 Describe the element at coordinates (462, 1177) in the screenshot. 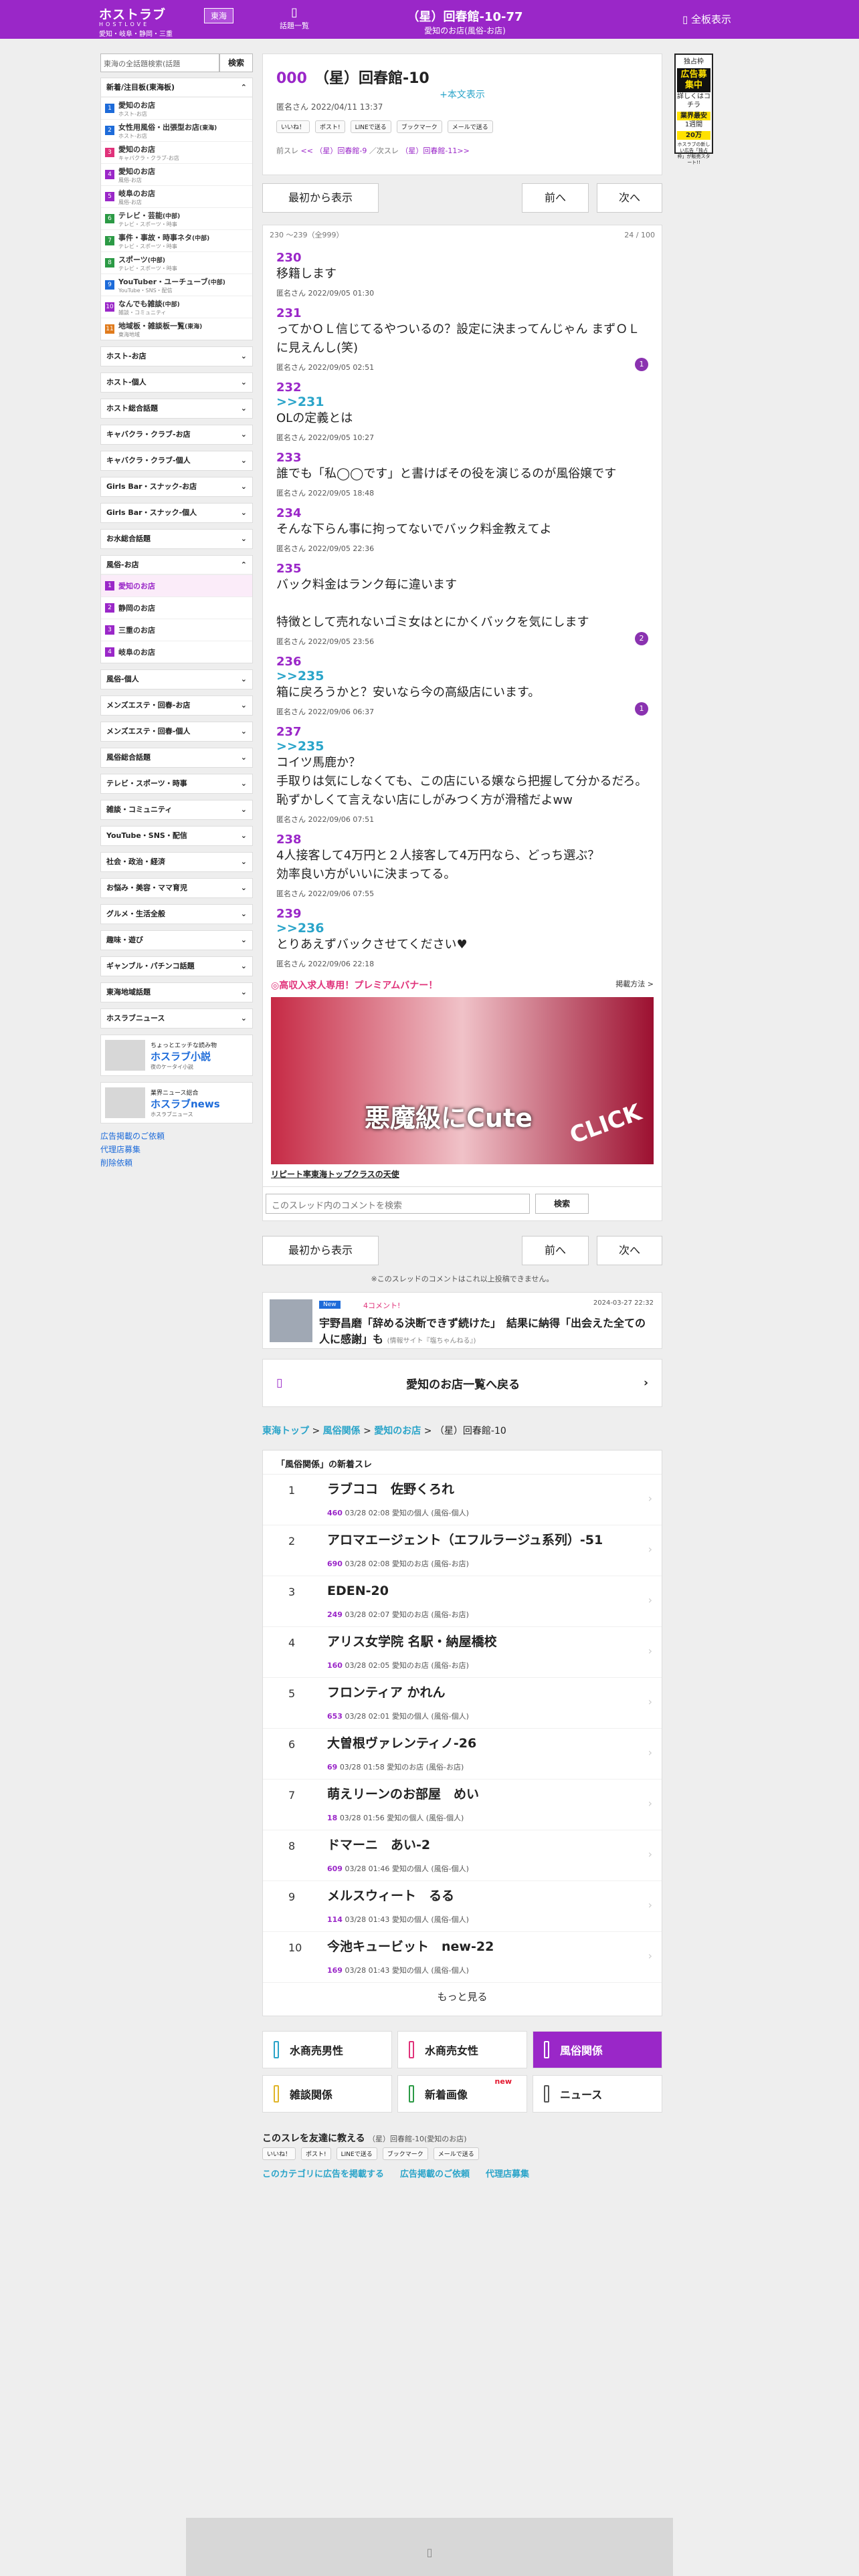

I see `premium-caption: リピート率東海トップクラスの天使` at that location.